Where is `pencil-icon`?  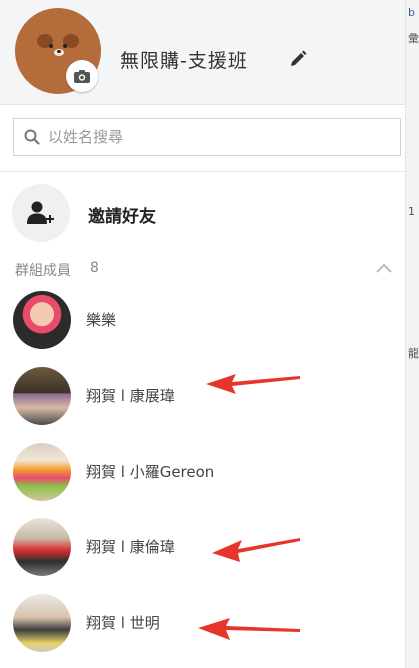
pencil-icon is located at coordinates (298, 59).